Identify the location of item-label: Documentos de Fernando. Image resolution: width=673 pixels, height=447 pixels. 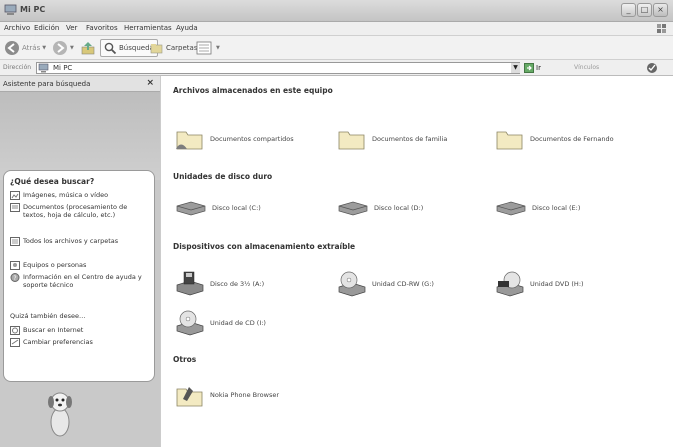
(572, 139).